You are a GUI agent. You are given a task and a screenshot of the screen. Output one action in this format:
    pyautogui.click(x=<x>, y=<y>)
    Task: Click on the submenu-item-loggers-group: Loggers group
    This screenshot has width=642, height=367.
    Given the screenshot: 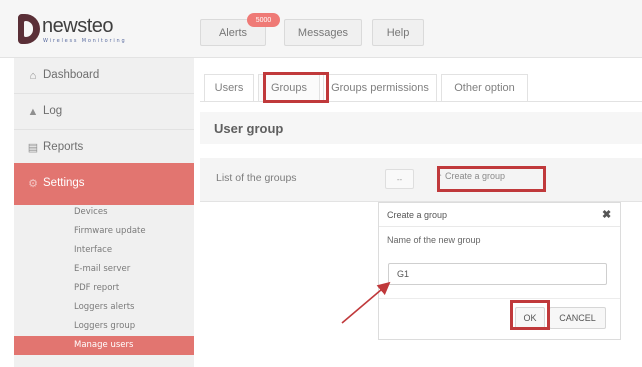 What is the action you would take?
    pyautogui.click(x=104, y=326)
    